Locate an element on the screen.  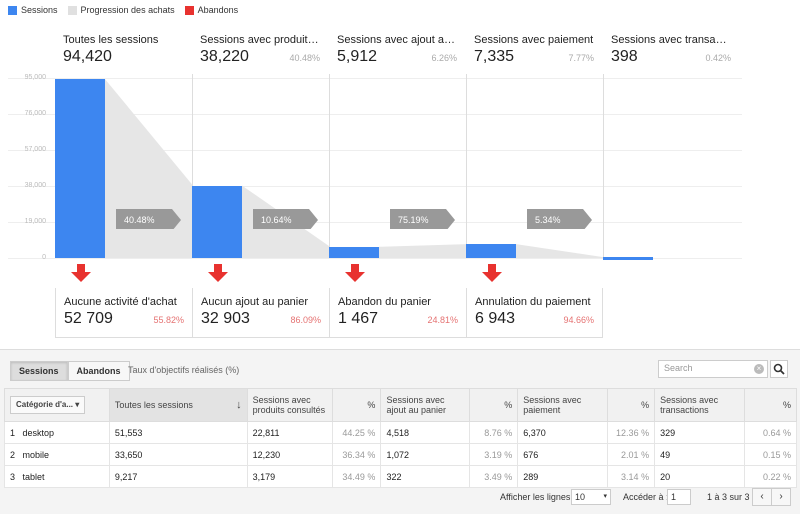
search-icon is located at coordinates (779, 369).